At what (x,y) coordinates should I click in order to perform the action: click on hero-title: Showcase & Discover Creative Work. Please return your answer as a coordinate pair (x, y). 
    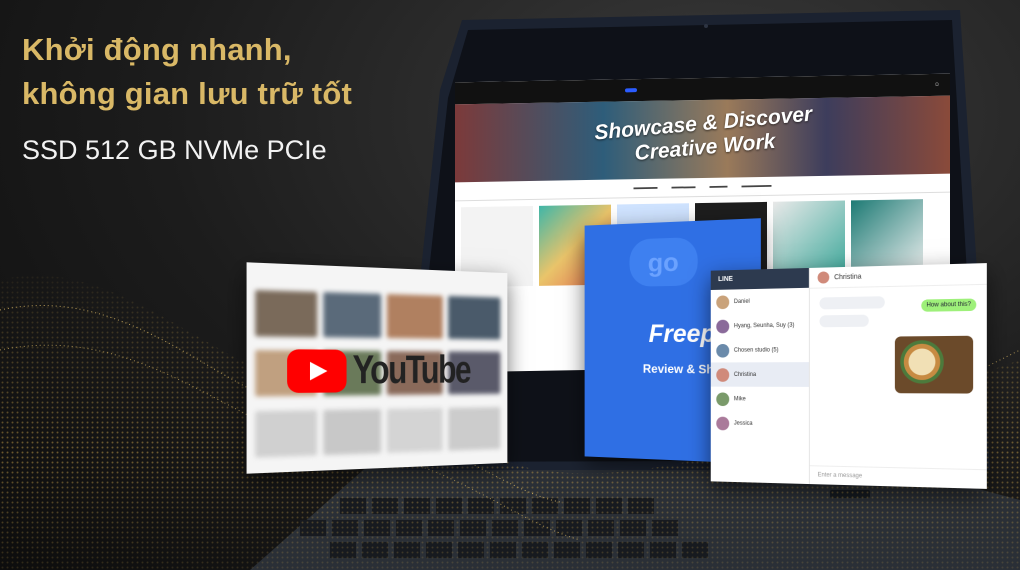
    Looking at the image, I should click on (704, 136).